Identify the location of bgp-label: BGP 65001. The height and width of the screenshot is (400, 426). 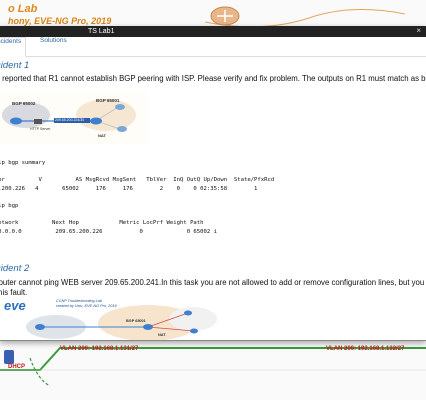
(136, 321).